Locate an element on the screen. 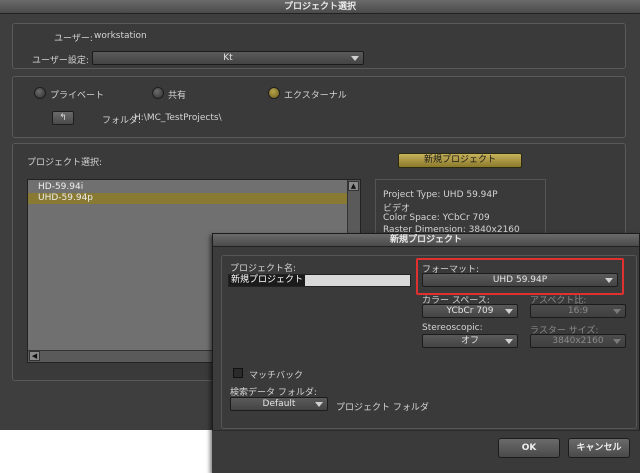 The height and width of the screenshot is (473, 640). window-title: プロジェクト選択 is located at coordinates (320, 7).